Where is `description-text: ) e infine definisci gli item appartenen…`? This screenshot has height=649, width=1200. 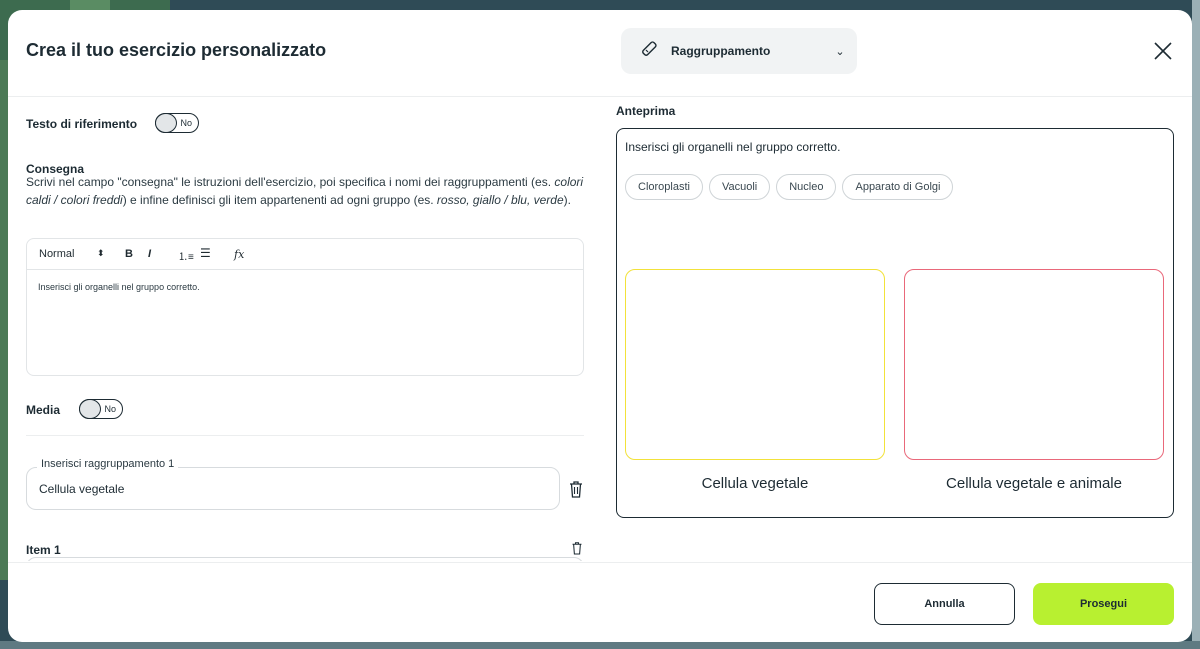 description-text: ) e infine definisci gli item appartenen… is located at coordinates (279, 200).